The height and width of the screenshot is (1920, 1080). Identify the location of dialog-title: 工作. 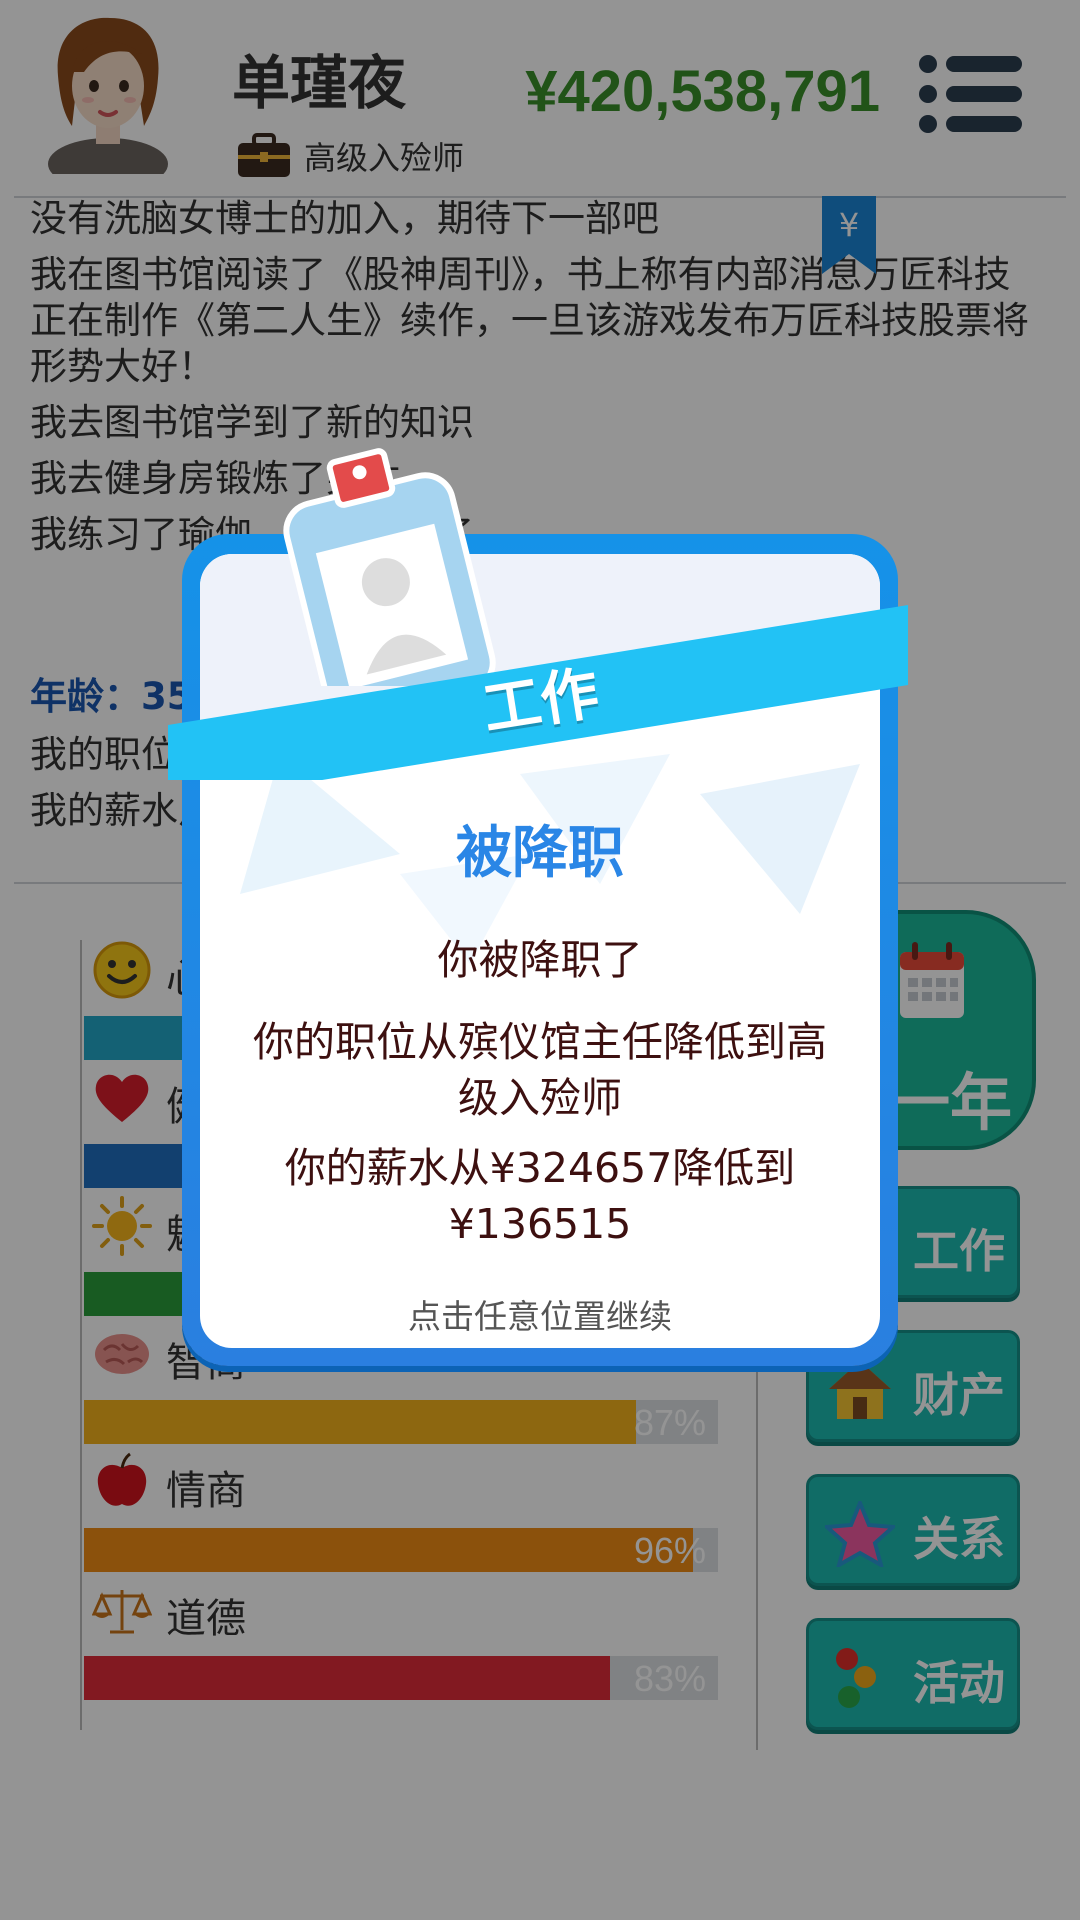
(541, 701).